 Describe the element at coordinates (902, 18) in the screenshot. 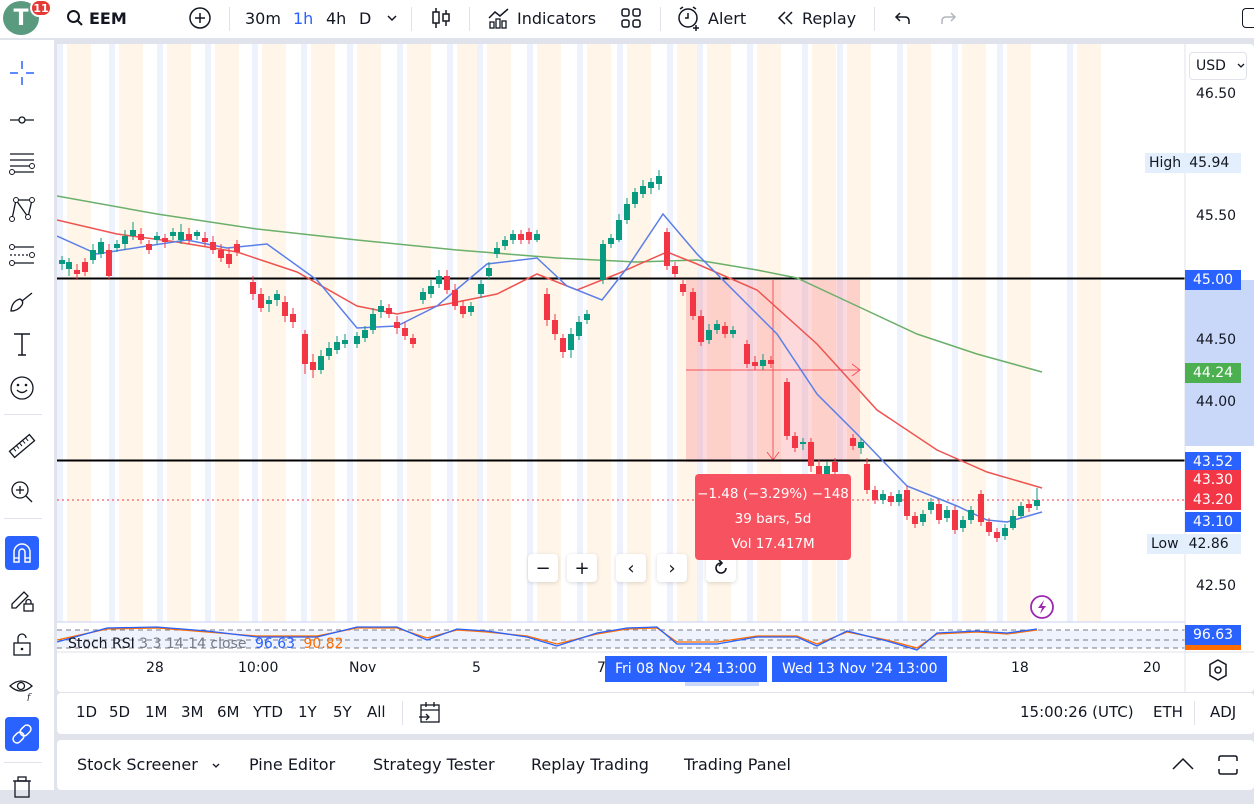

I see `undo-button` at that location.